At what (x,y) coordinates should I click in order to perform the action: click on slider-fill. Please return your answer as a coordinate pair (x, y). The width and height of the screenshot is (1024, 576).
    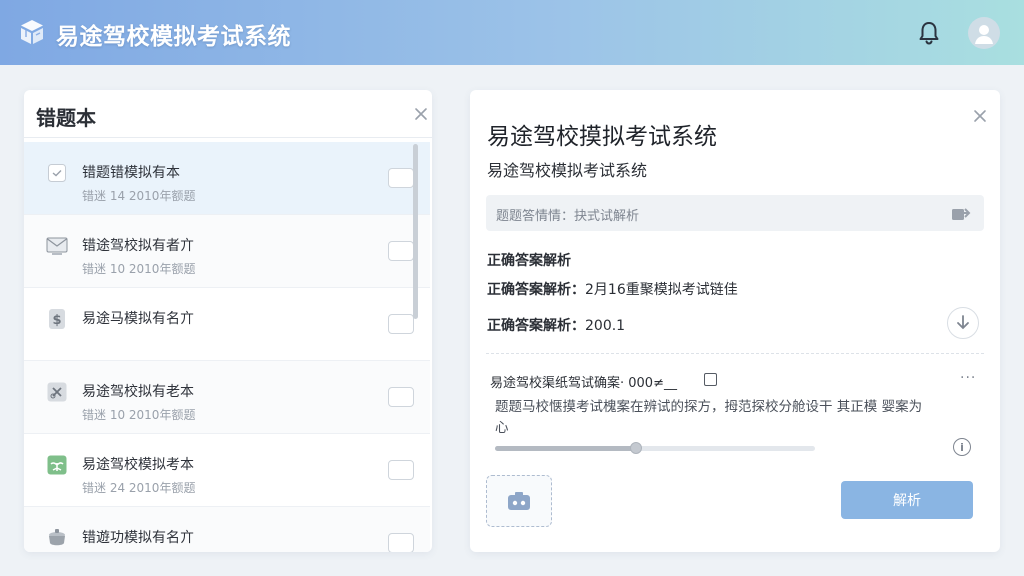
    Looking at the image, I should click on (565, 448).